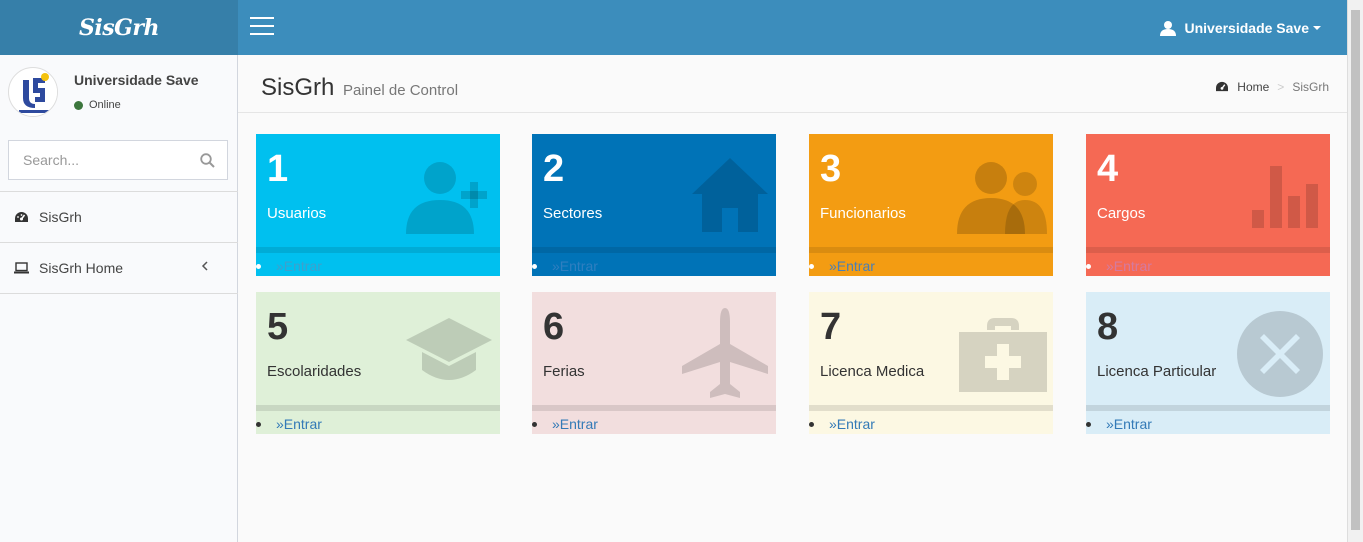 This screenshot has width=1363, height=542. What do you see at coordinates (278, 169) in the screenshot?
I see `box-count: 1` at bounding box center [278, 169].